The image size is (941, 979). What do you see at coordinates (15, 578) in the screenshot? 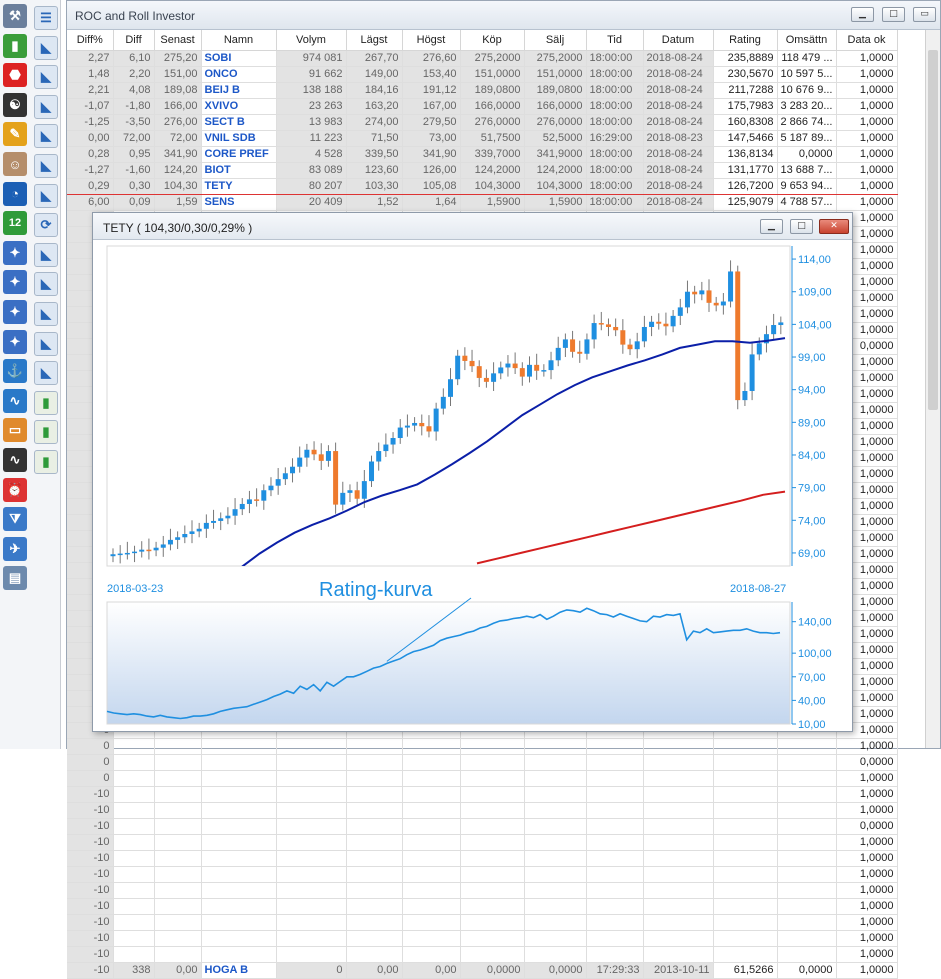
I see `document-icon: ▤` at bounding box center [15, 578].